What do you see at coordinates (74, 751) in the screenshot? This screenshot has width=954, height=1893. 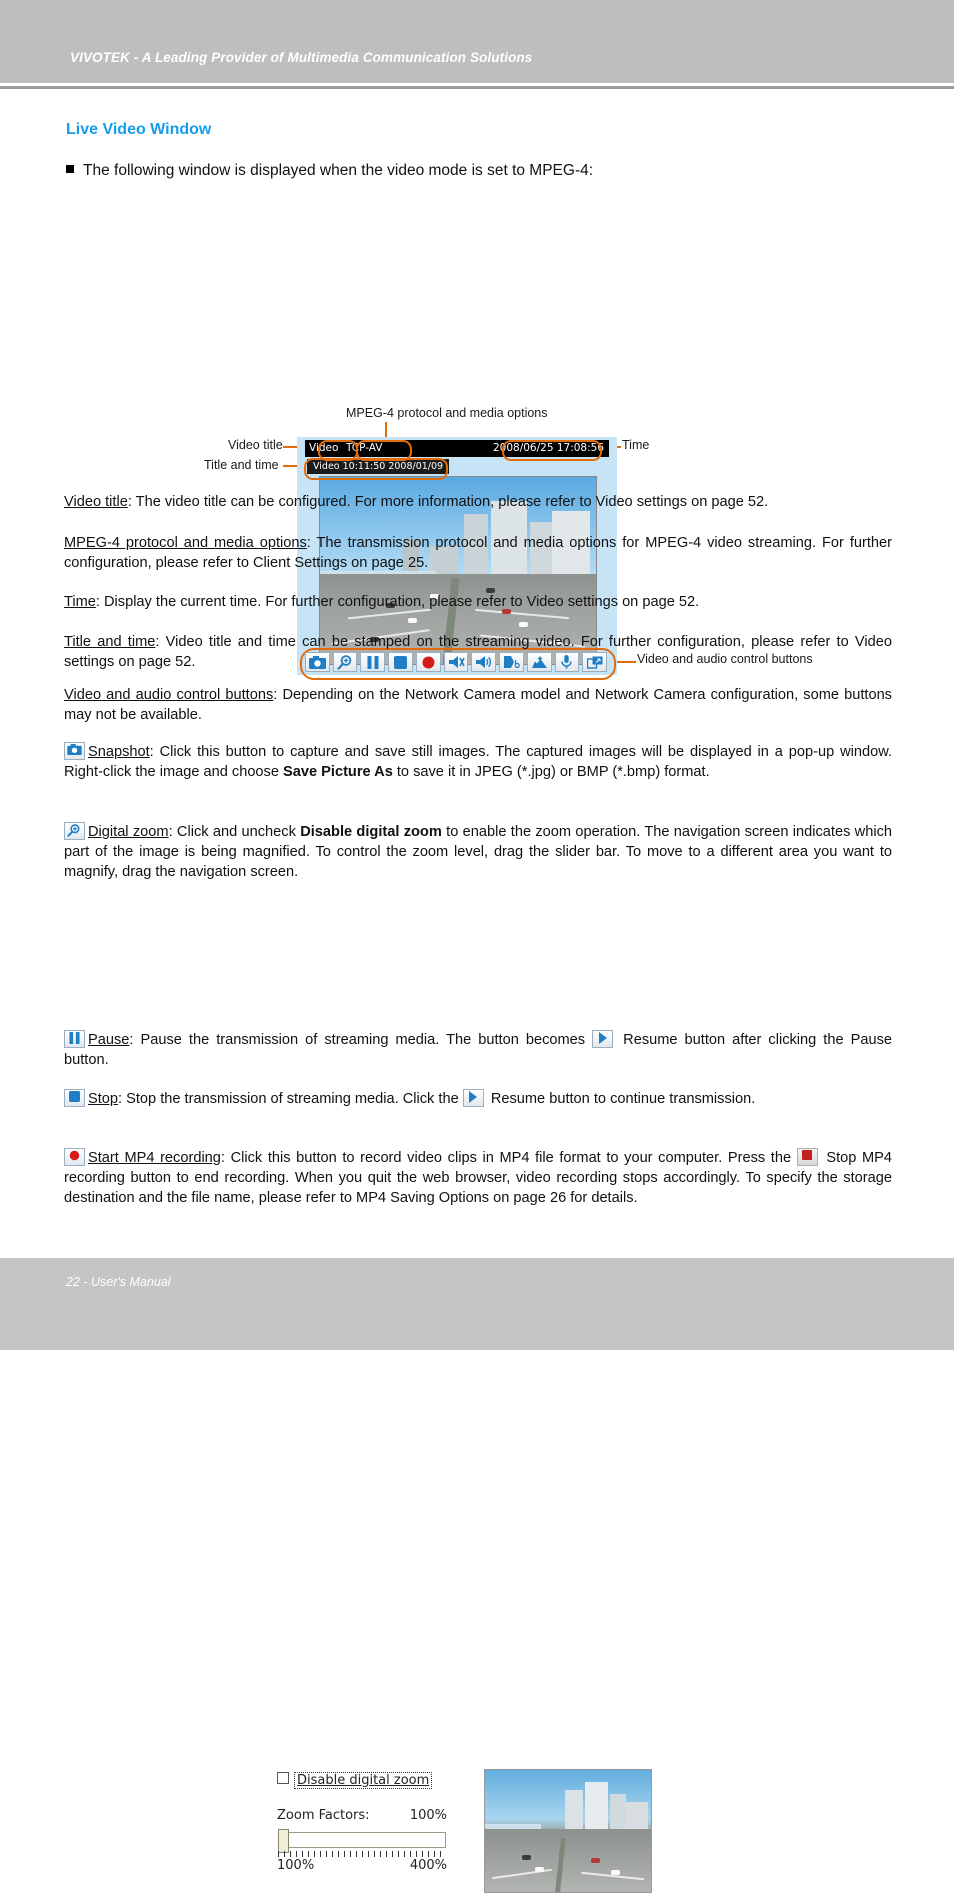 I see `snapshot-icon` at bounding box center [74, 751].